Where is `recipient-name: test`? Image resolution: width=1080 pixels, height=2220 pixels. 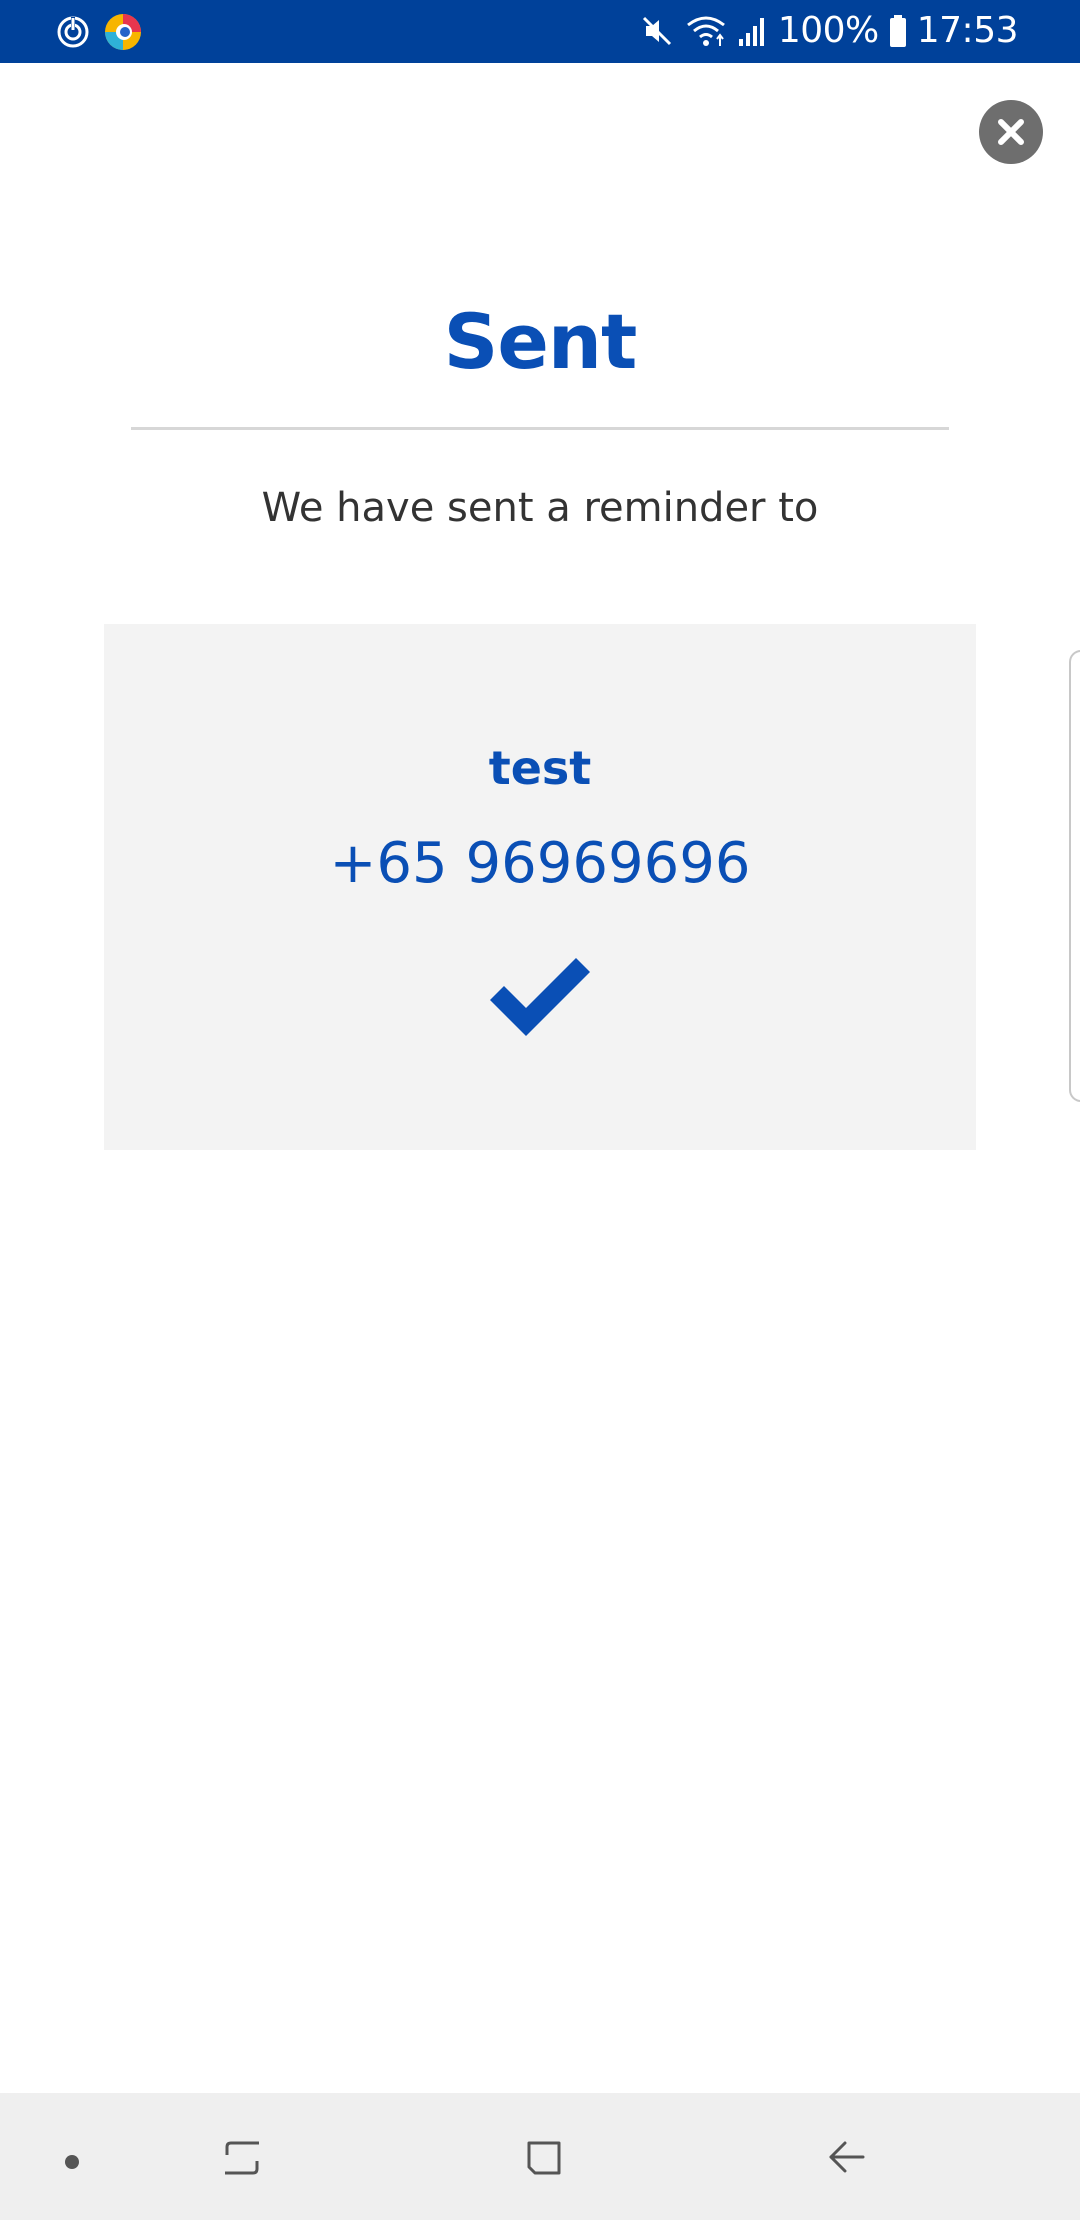 recipient-name: test is located at coordinates (540, 768).